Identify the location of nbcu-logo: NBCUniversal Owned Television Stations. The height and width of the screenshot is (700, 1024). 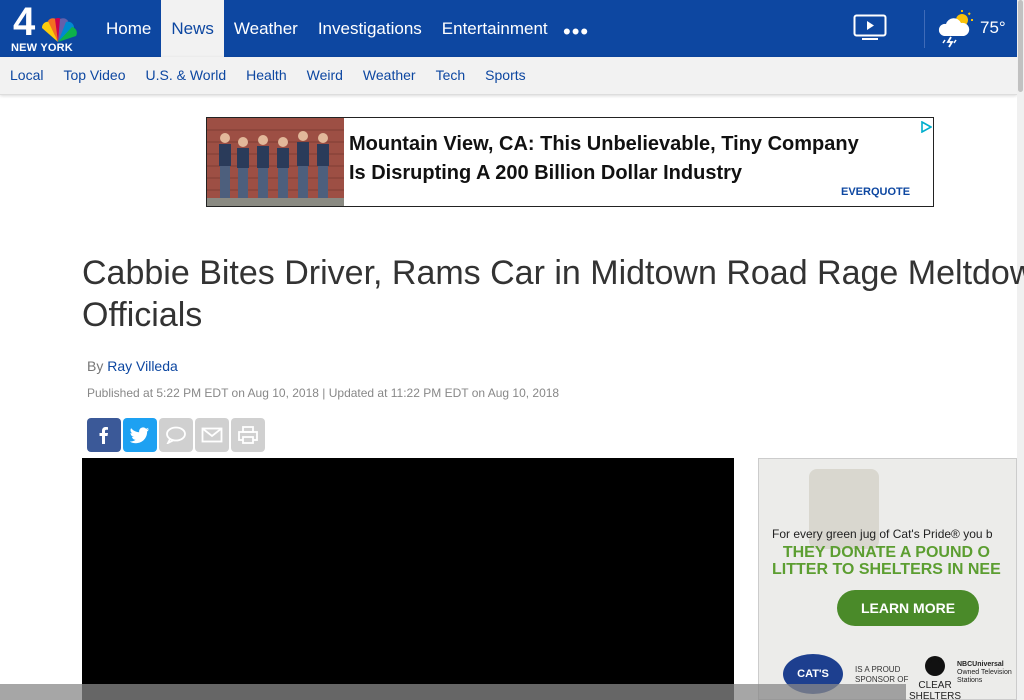
(986, 673).